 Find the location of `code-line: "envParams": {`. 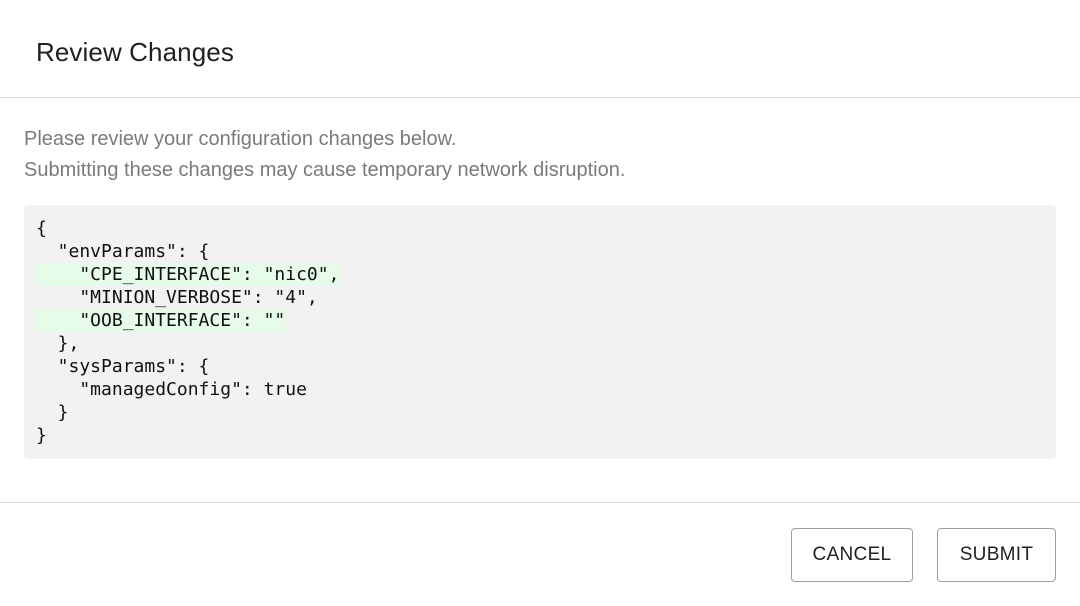

code-line: "envParams": { is located at coordinates (540, 251).